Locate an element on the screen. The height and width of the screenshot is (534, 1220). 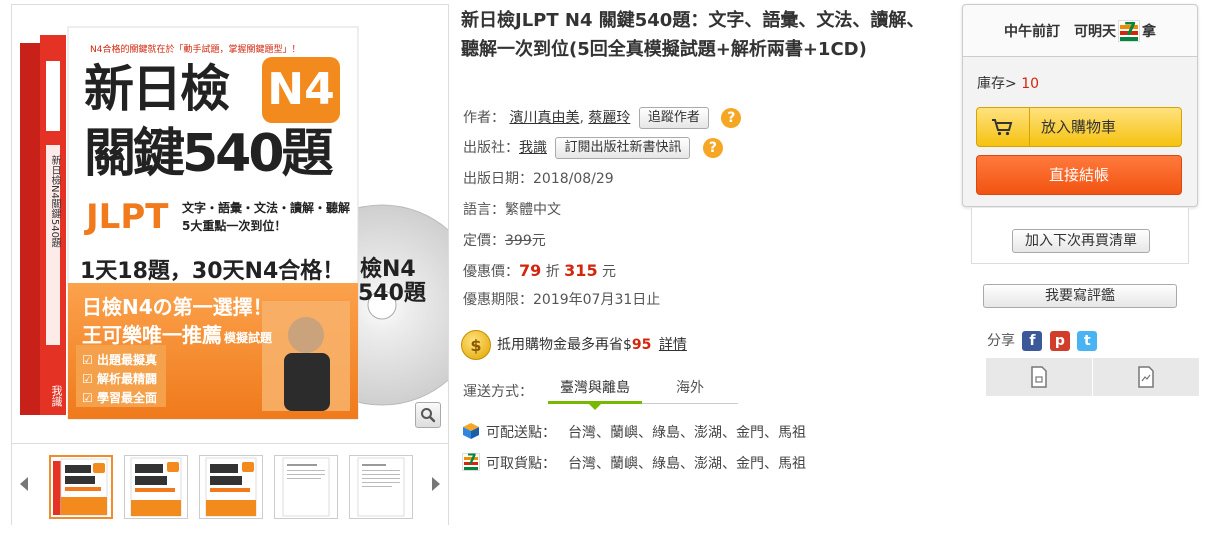
discount-unit: 折 is located at coordinates (552, 272).